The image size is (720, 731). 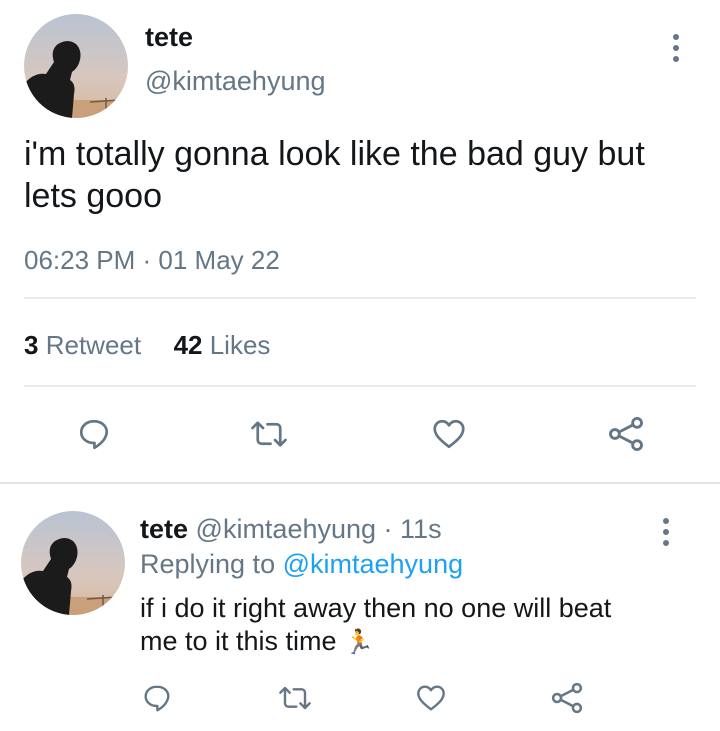 I want to click on likes-label: Likes, so click(x=240, y=345).